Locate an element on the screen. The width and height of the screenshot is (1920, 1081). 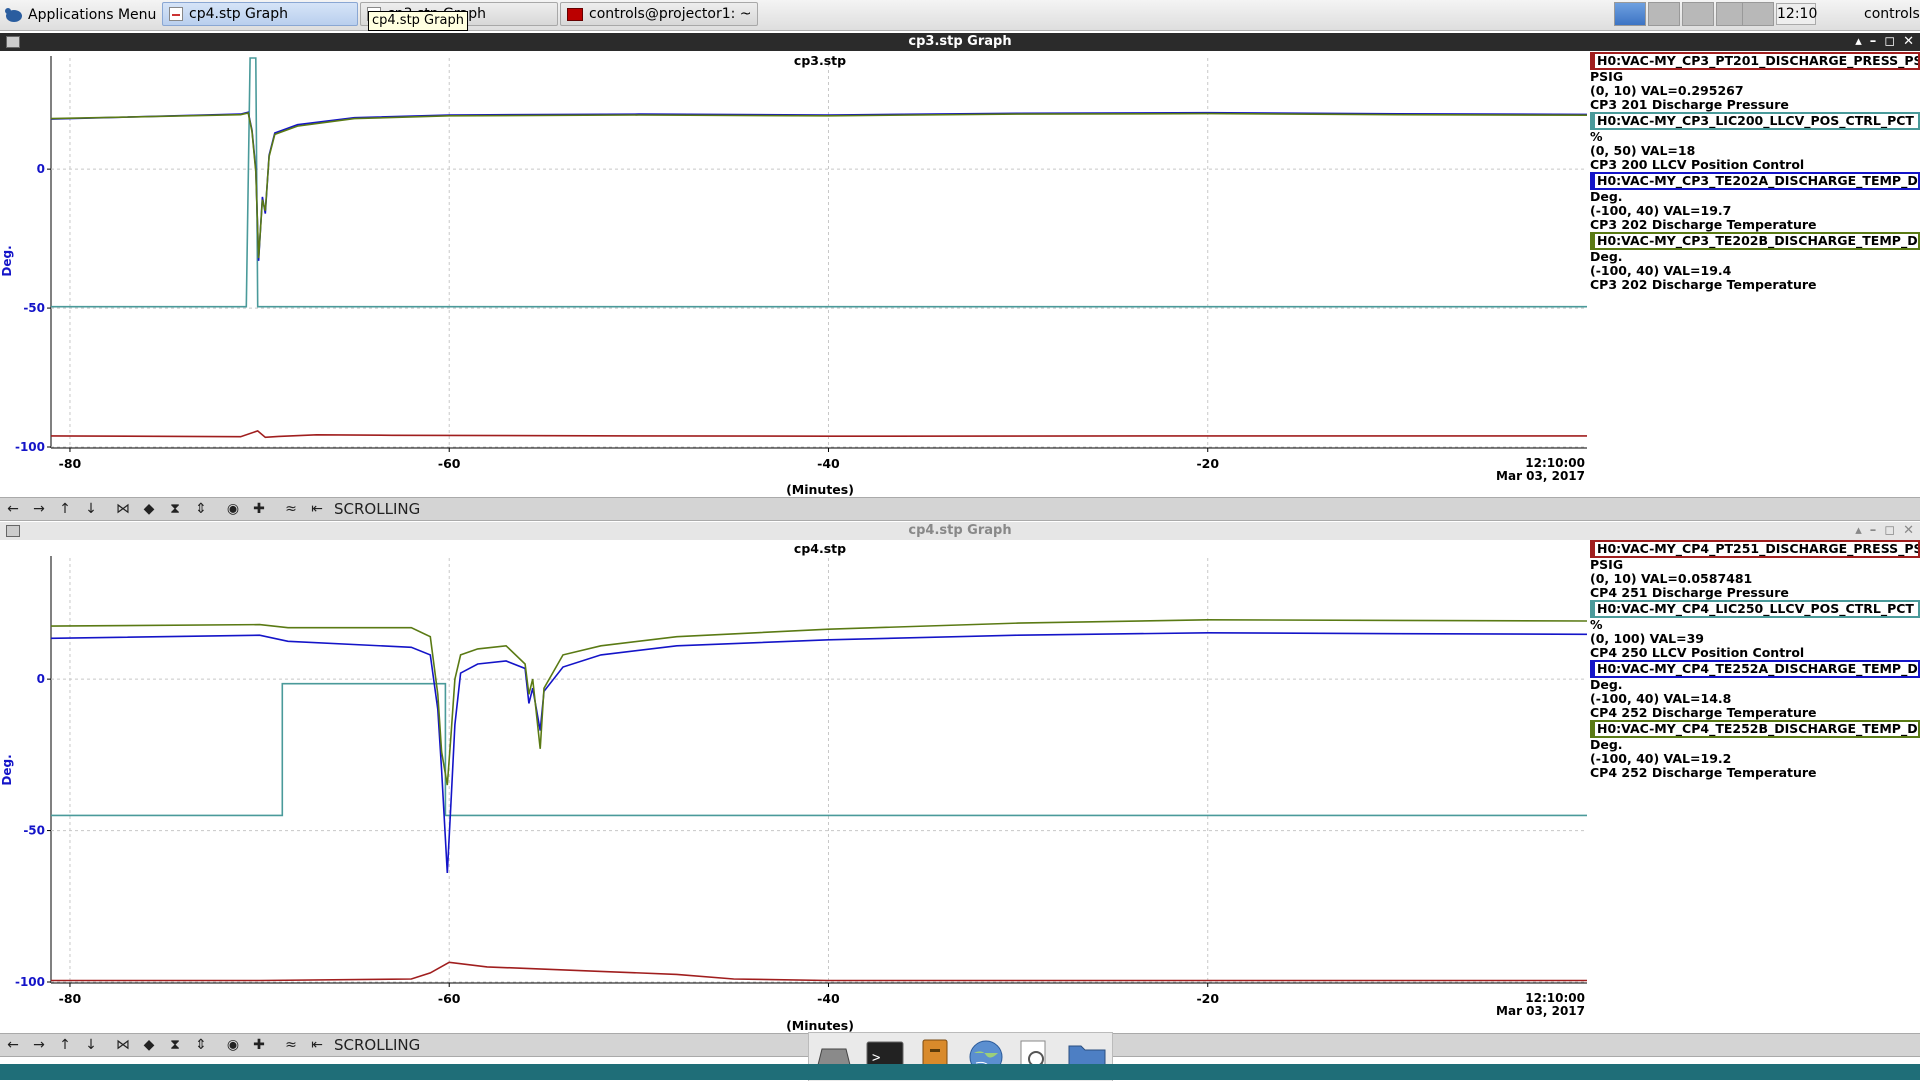
panel-clock: 12:10 is located at coordinates (1796, 14).